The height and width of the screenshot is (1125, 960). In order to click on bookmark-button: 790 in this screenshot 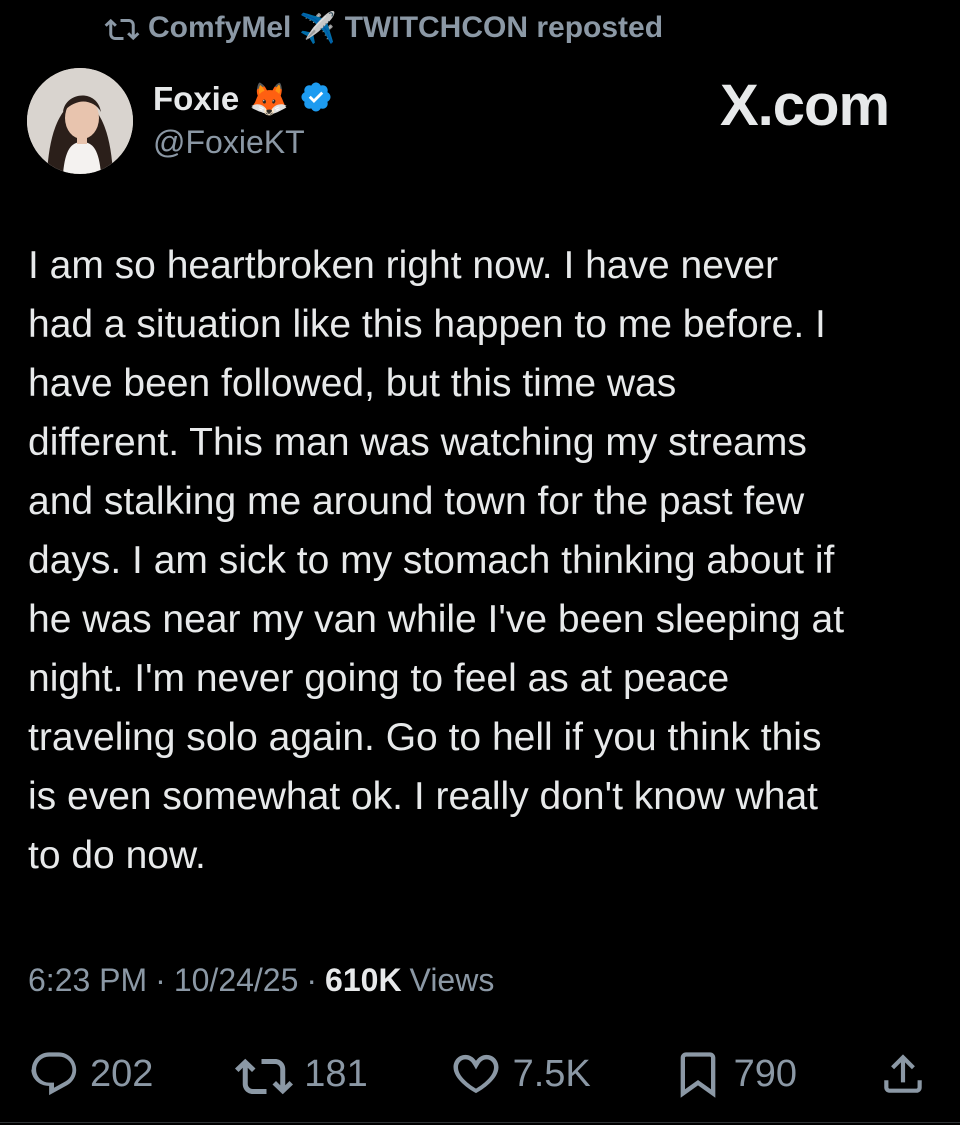, I will do `click(734, 1074)`.